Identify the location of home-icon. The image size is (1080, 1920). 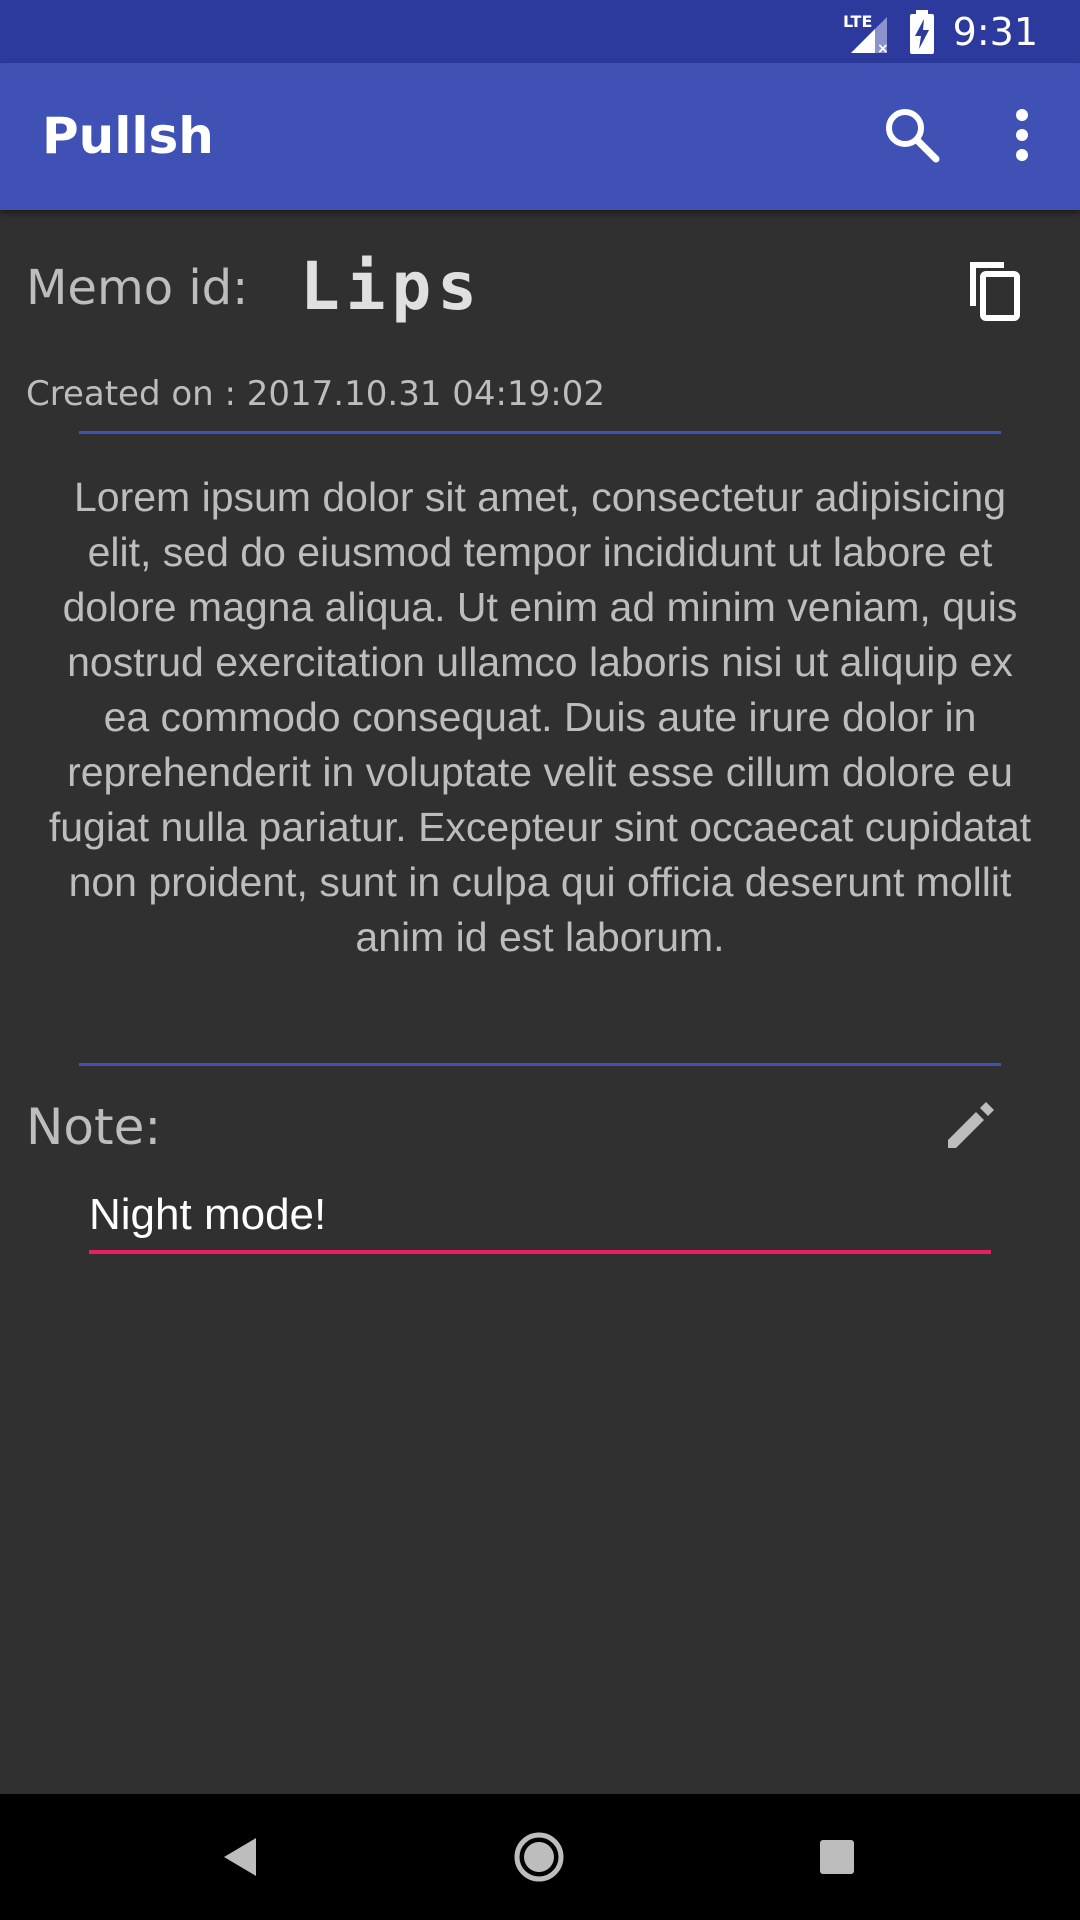
(539, 1857).